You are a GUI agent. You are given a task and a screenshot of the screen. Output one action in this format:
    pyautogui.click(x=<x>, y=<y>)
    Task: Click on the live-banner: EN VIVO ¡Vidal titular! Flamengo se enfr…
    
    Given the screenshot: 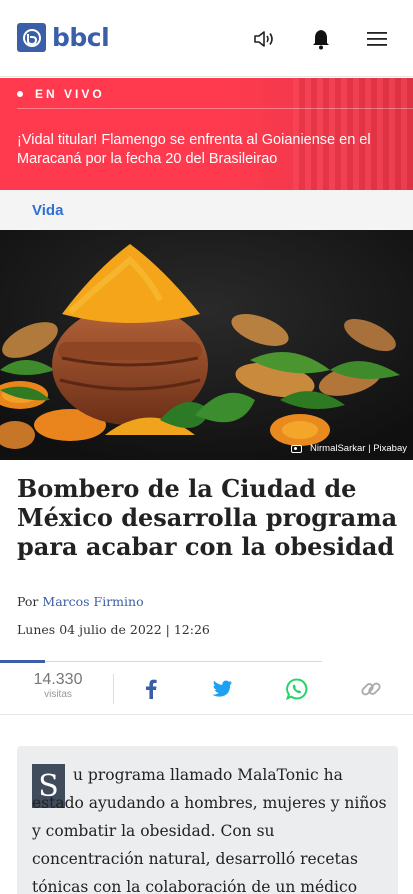 What is the action you would take?
    pyautogui.click(x=206, y=134)
    